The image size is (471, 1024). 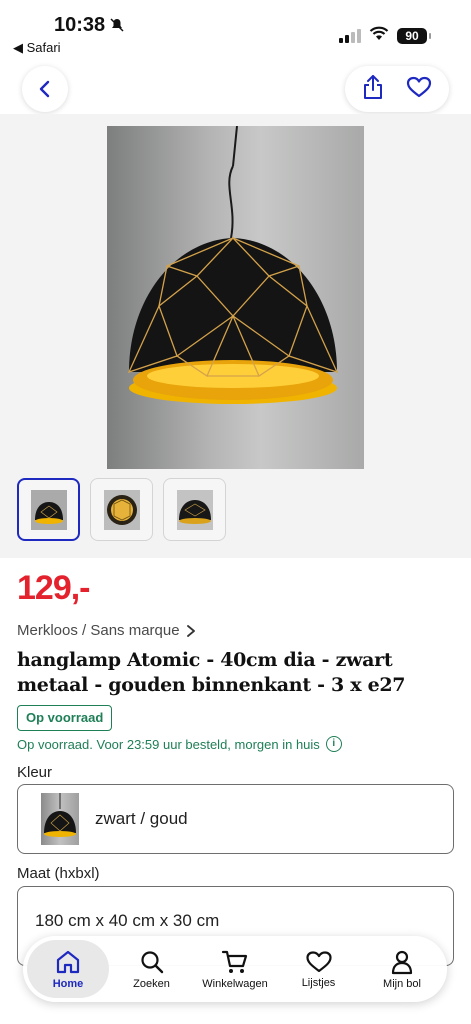 What do you see at coordinates (235, 88) in the screenshot?
I see `top-navigation` at bounding box center [235, 88].